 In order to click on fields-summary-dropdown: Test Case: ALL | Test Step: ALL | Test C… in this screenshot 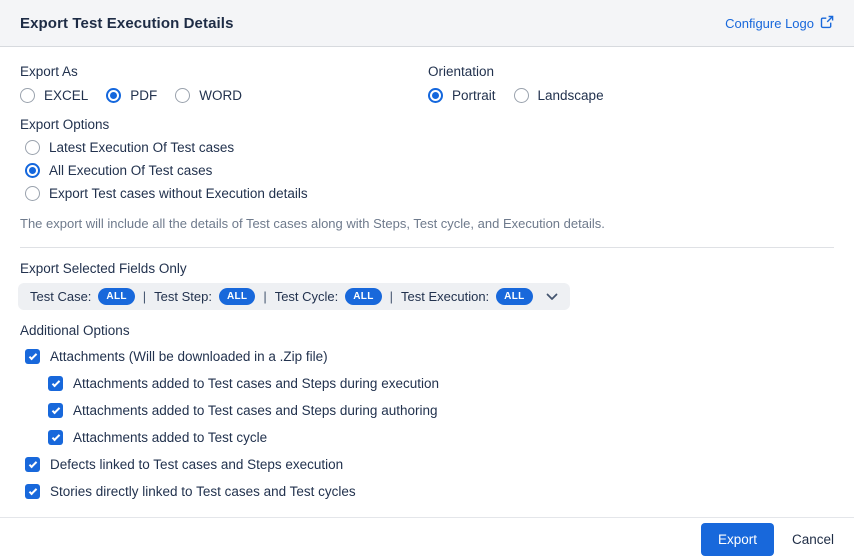, I will do `click(294, 296)`.